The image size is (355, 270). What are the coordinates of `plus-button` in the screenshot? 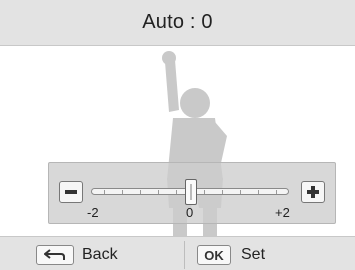 It's located at (313, 192).